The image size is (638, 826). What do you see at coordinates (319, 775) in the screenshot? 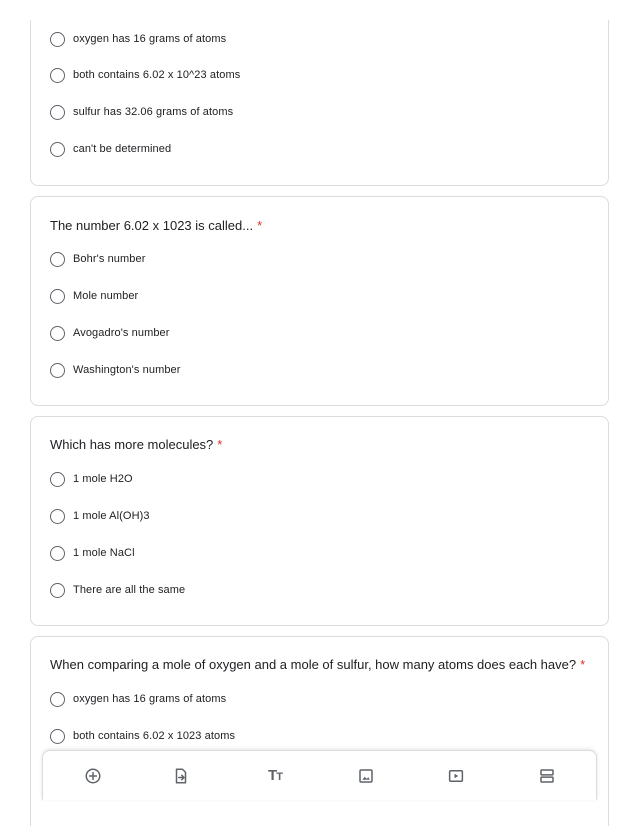
I see `question-toolbar: TT` at bounding box center [319, 775].